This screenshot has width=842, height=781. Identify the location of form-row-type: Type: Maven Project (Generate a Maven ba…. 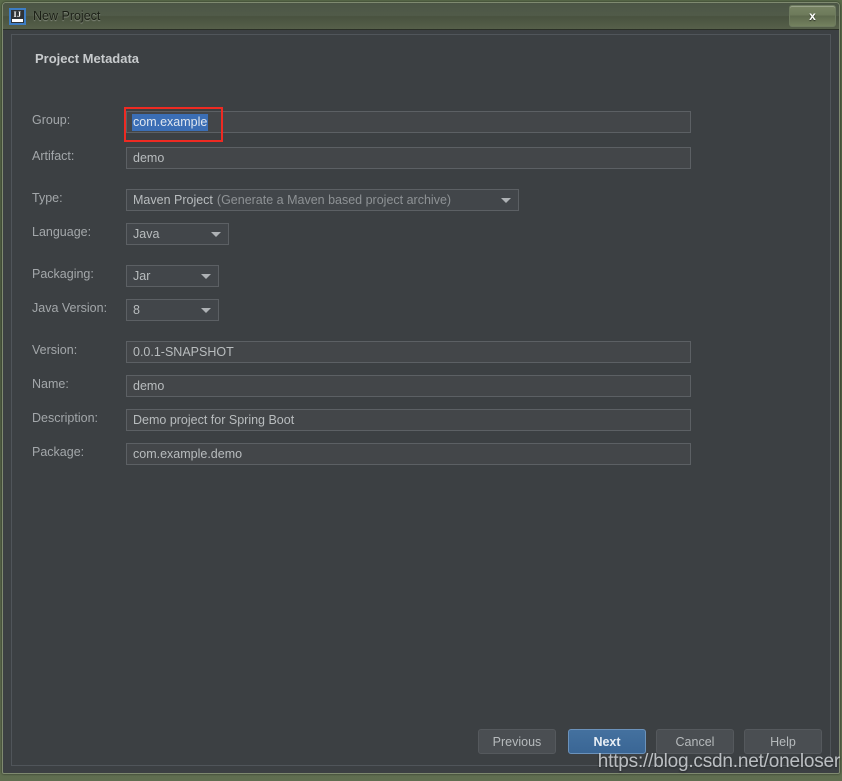
(421, 200).